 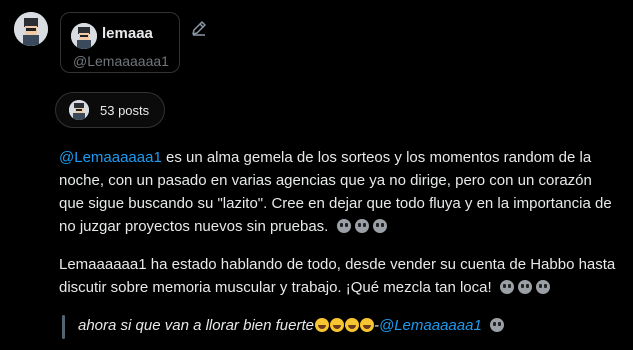 What do you see at coordinates (63, 327) in the screenshot?
I see `quote-bar` at bounding box center [63, 327].